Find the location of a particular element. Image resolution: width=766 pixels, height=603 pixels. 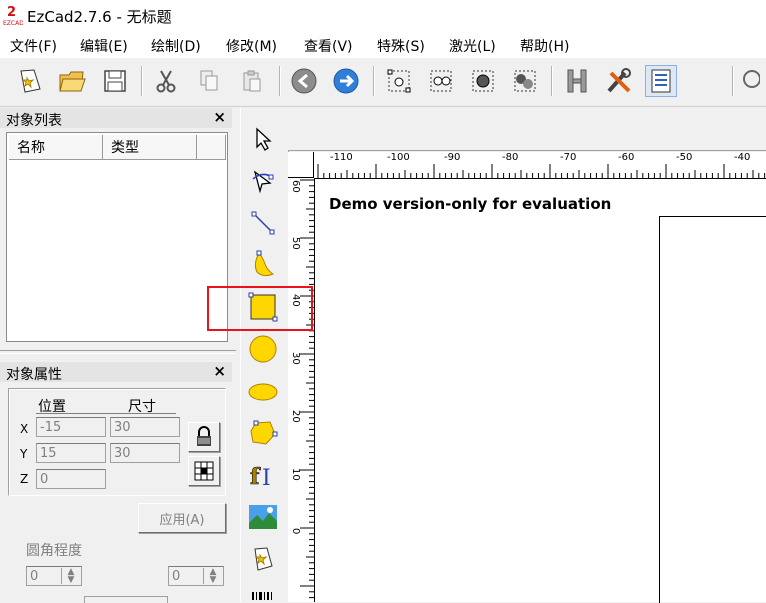

column-type: 类型 is located at coordinates (150, 147).